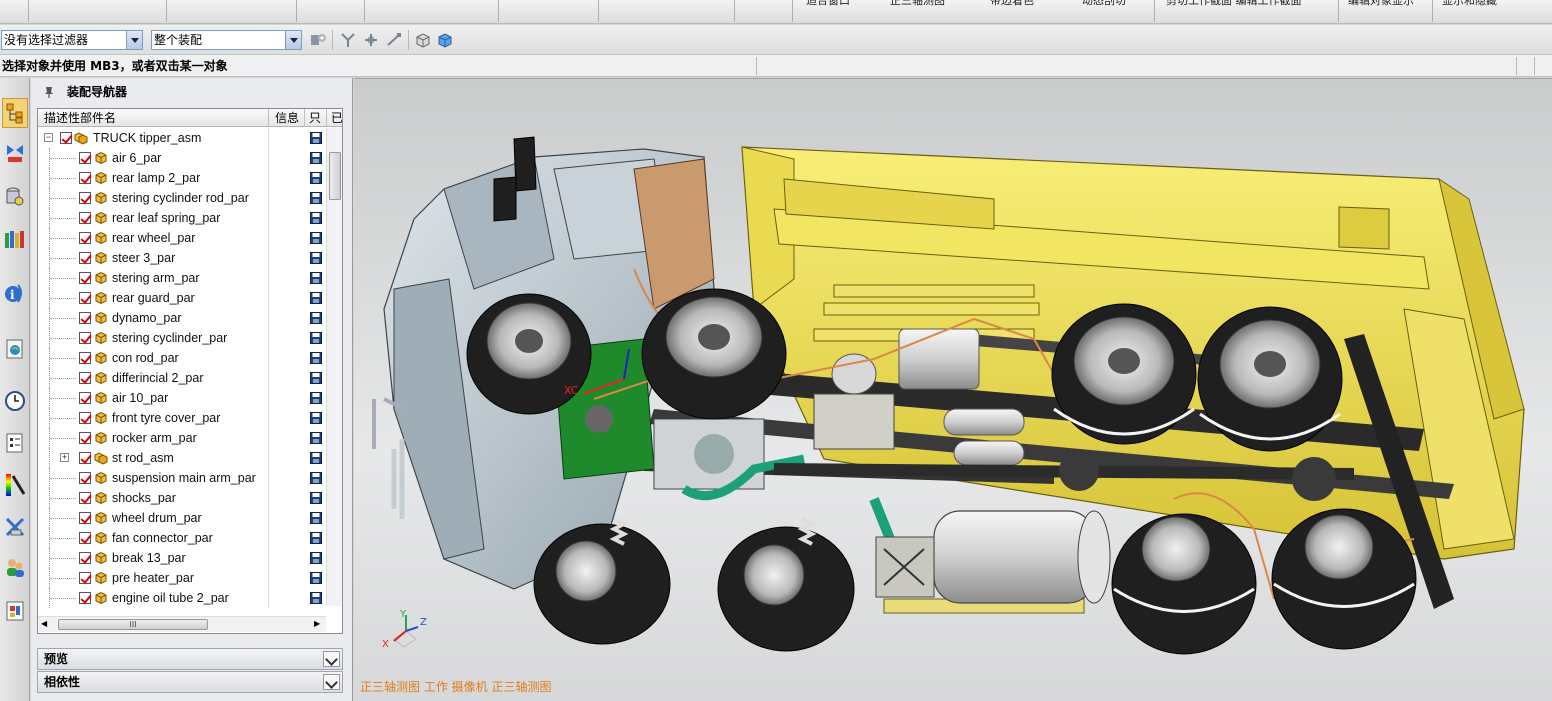 This screenshot has width=1552, height=701. What do you see at coordinates (317, 623) in the screenshot?
I see `scroll-right-arrow: ▶` at bounding box center [317, 623].